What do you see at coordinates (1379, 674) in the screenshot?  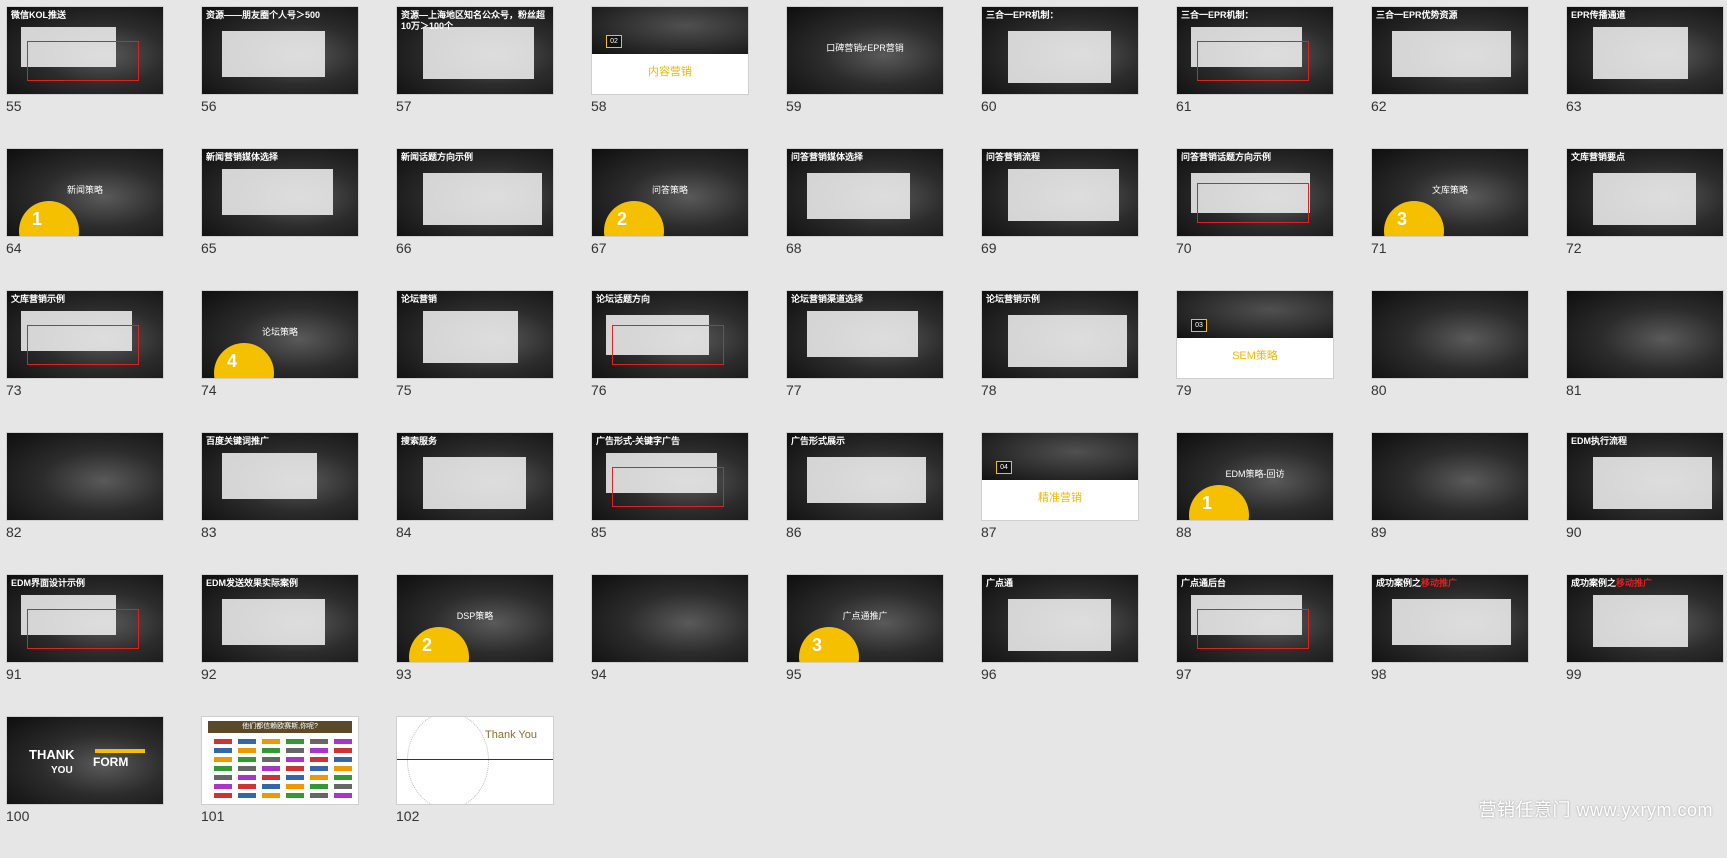 I see `slide-number: 98` at bounding box center [1379, 674].